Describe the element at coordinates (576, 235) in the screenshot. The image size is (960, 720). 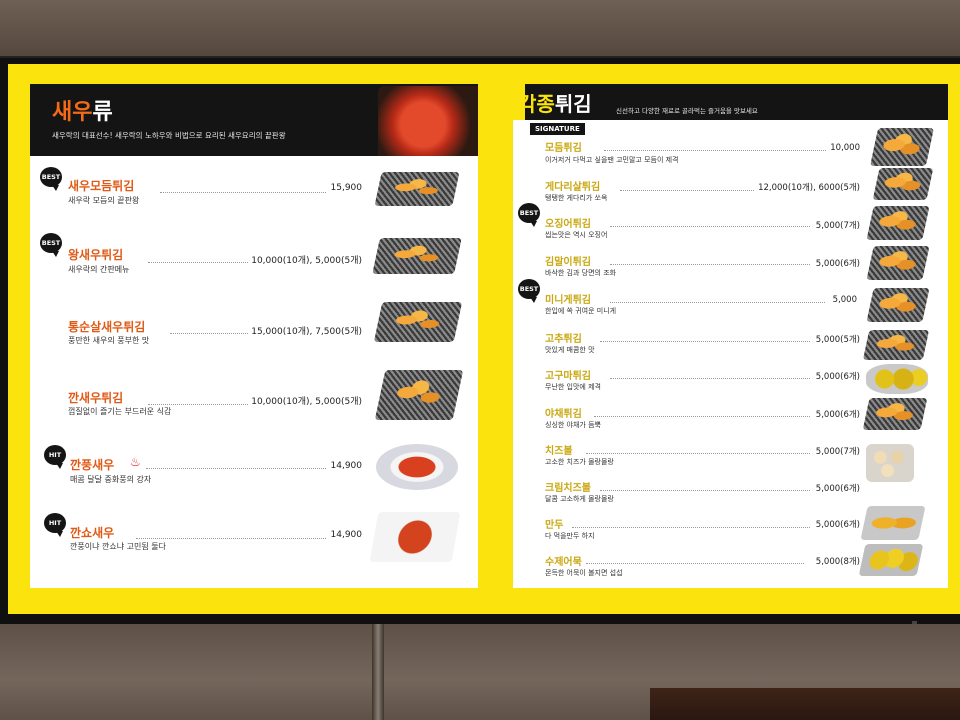
I see `menu-item-desc: 씹는맛은 역시 오징어` at that location.